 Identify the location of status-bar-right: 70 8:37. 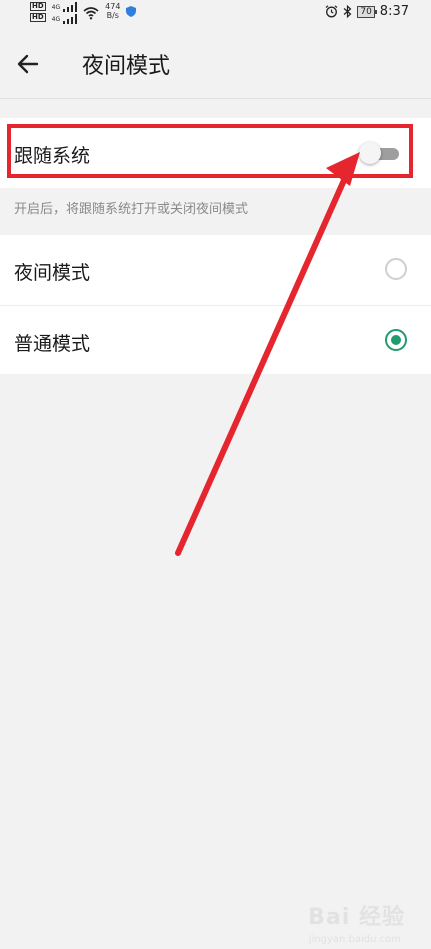
(367, 11).